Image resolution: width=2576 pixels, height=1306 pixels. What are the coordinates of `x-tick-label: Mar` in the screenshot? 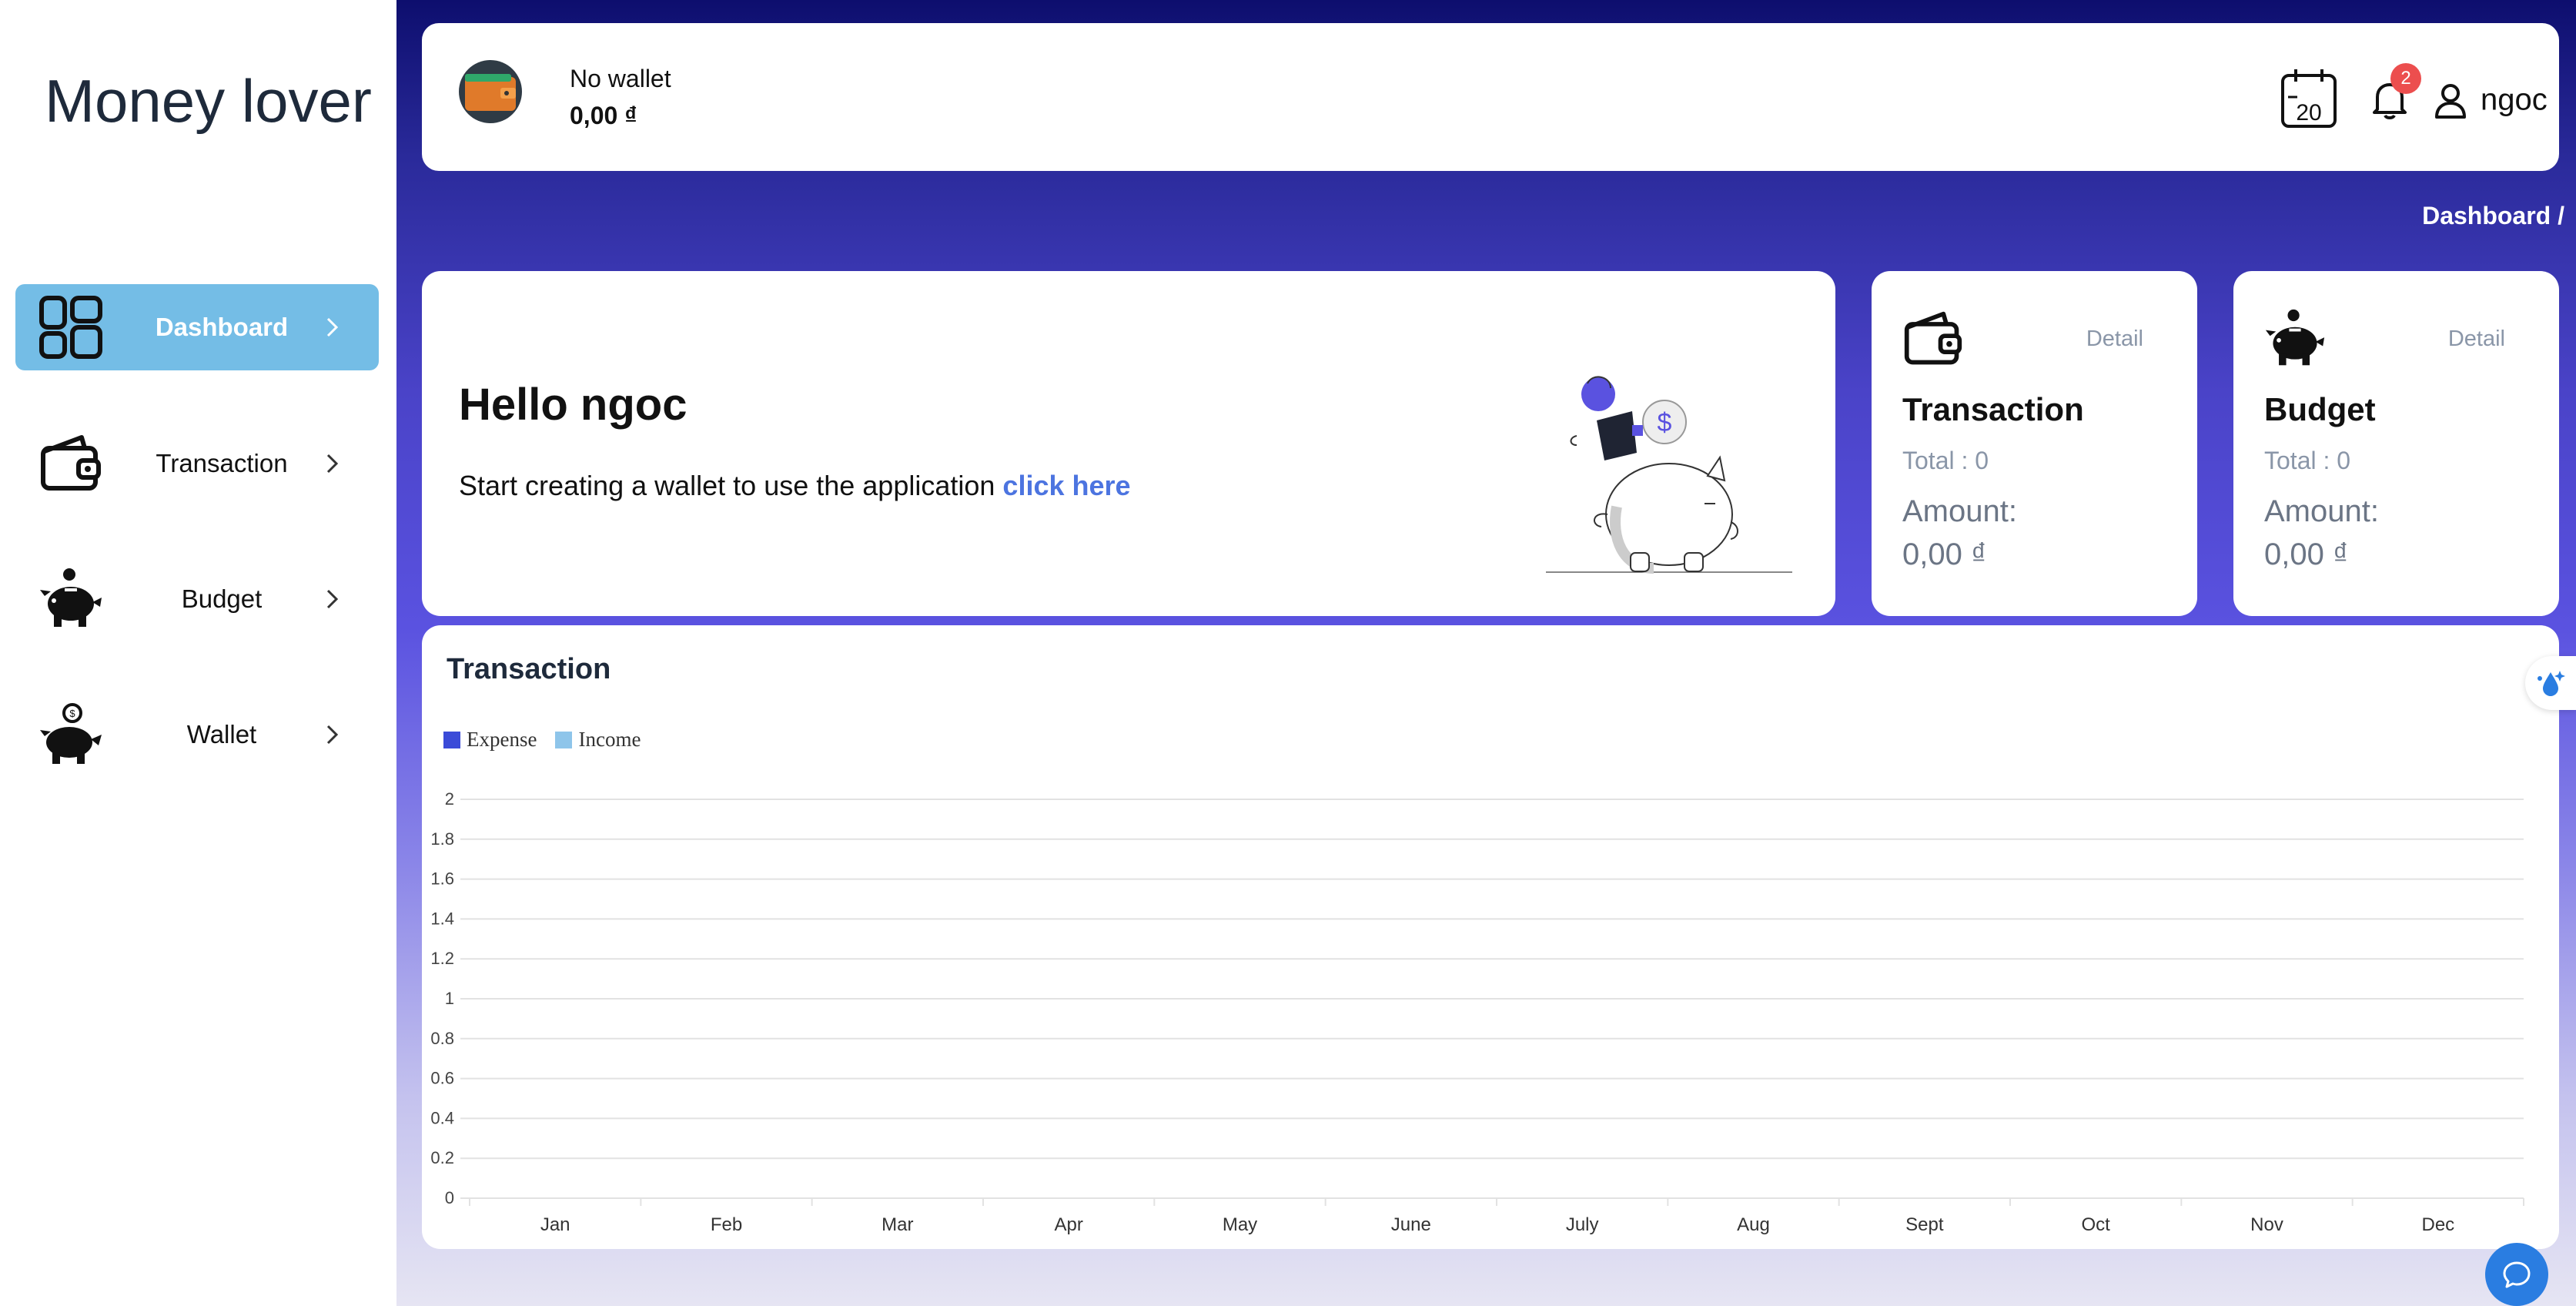 It's located at (898, 1224).